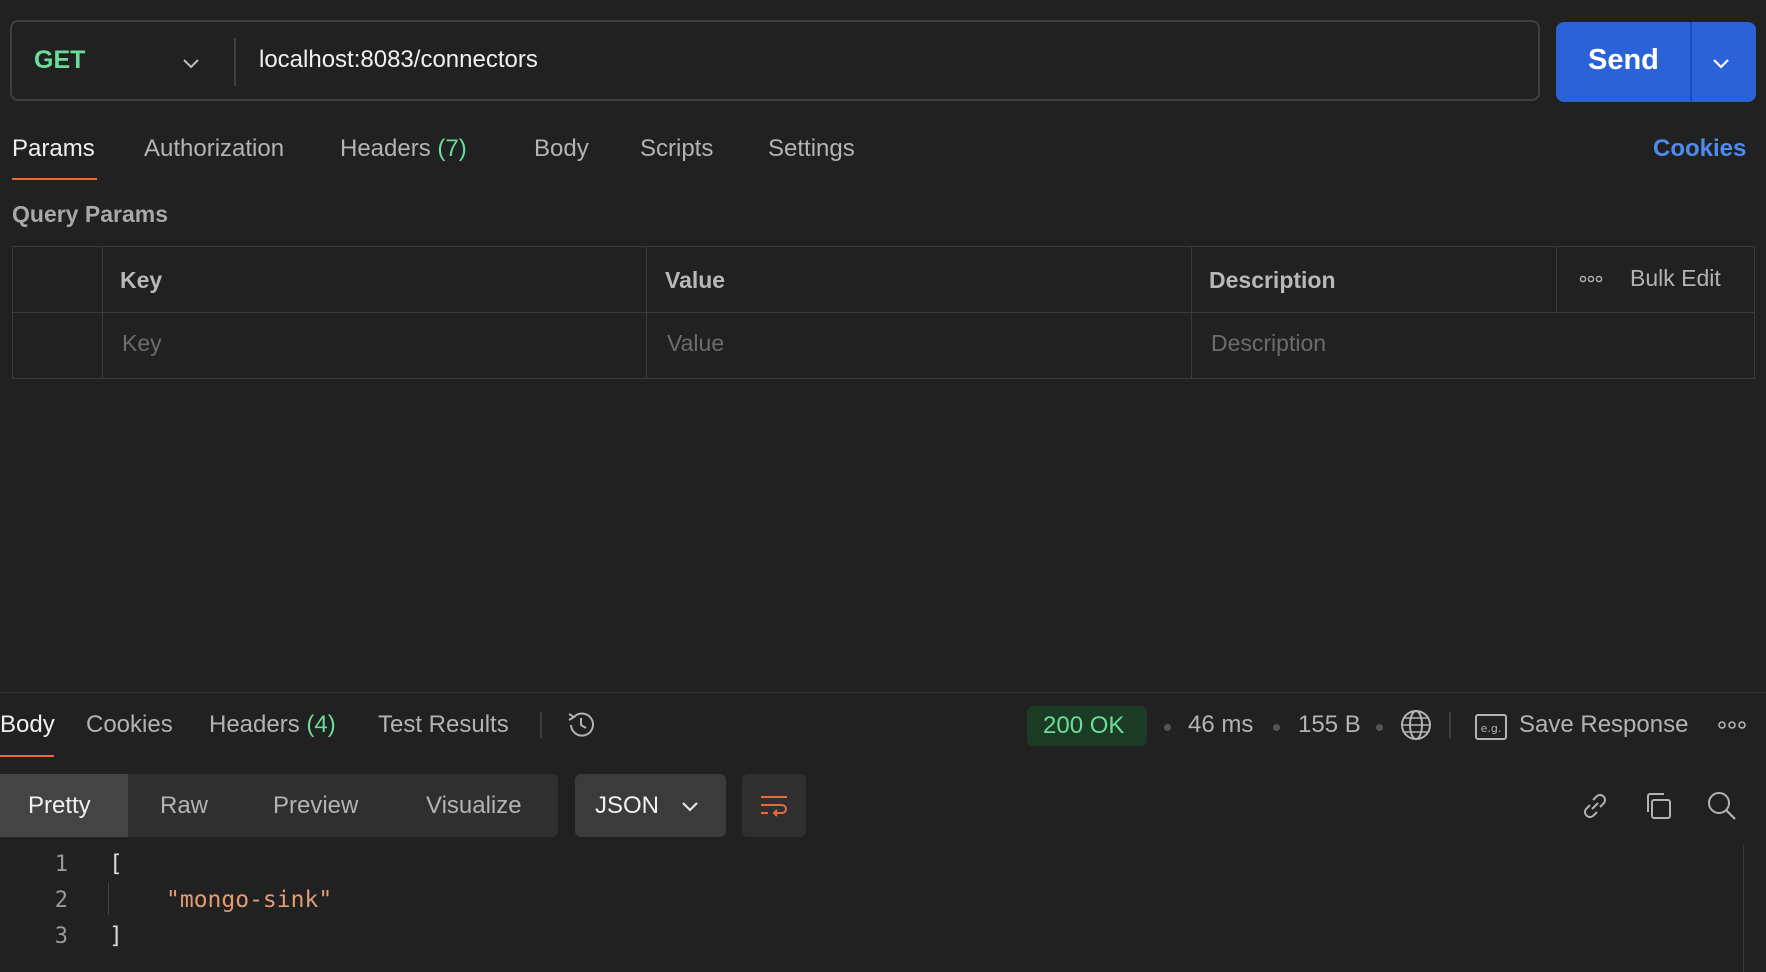  I want to click on language-label: JSON, so click(627, 805).